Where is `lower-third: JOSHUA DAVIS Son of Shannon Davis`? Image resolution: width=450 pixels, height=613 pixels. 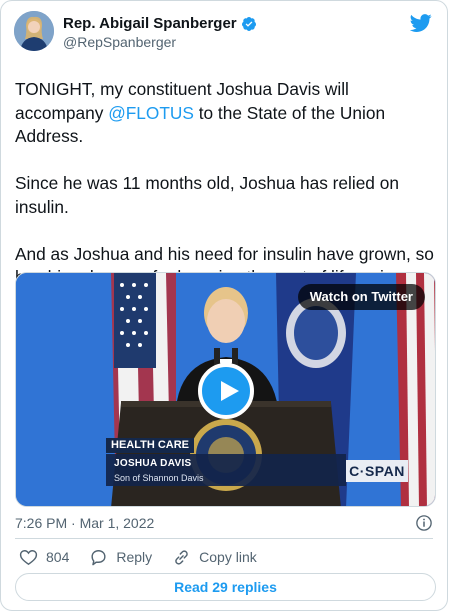
lower-third: JOSHUA DAVIS Son of Shannon Davis is located at coordinates (226, 470).